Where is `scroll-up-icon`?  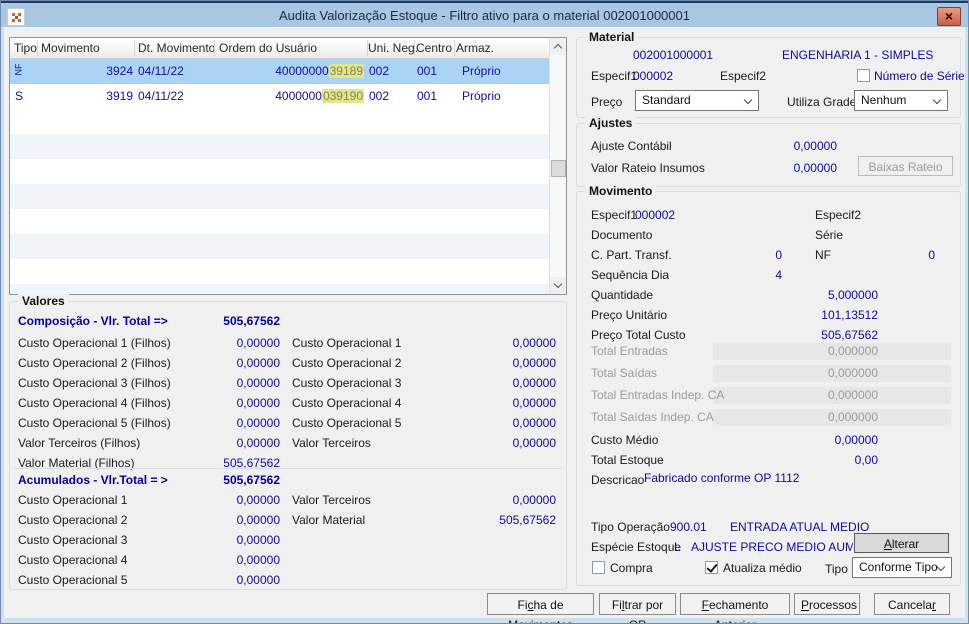 scroll-up-icon is located at coordinates (558, 46).